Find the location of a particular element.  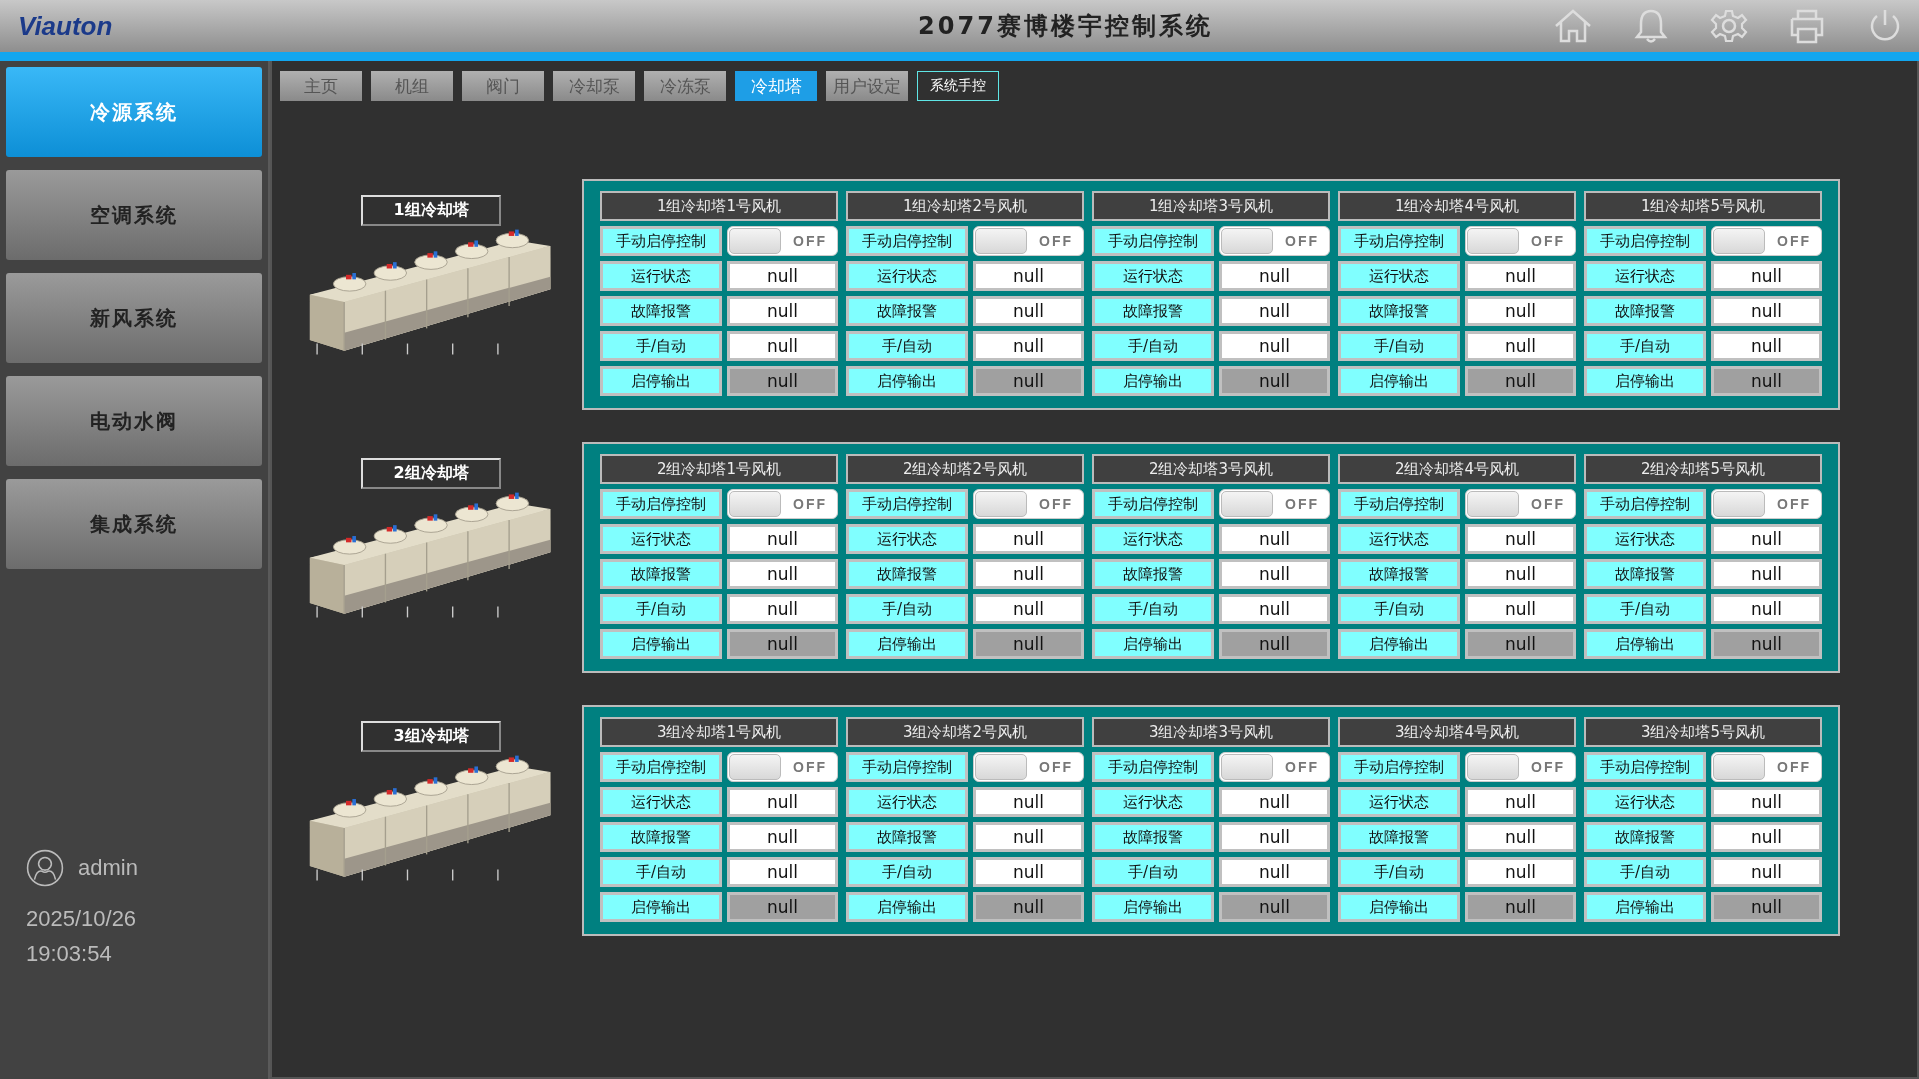

manual-control-button: 系统手控 is located at coordinates (958, 86).